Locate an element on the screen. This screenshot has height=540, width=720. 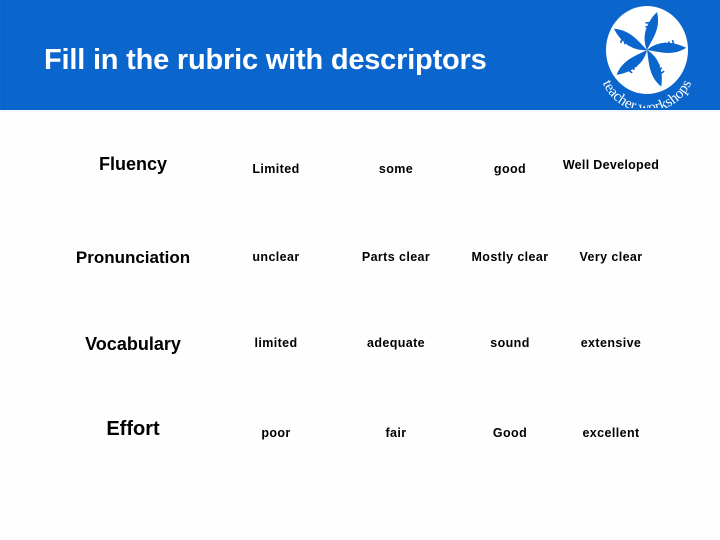
level-descriptor: excellent is located at coordinates (611, 433).